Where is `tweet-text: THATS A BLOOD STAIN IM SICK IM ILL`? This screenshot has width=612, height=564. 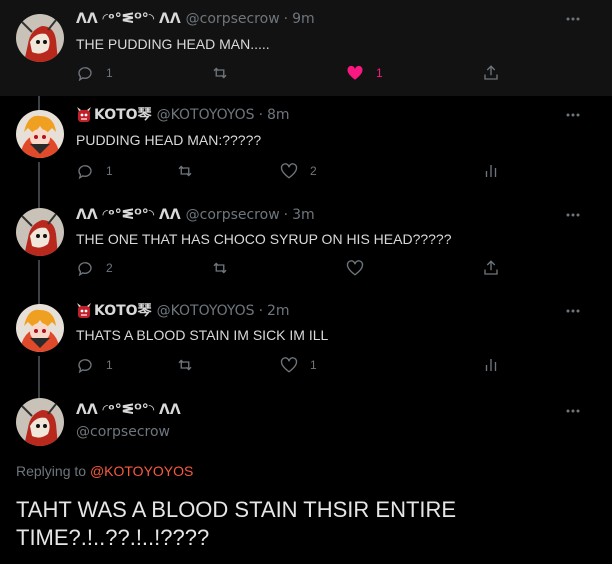 tweet-text: THATS A BLOOD STAIN IM SICK IM ILL is located at coordinates (202, 335).